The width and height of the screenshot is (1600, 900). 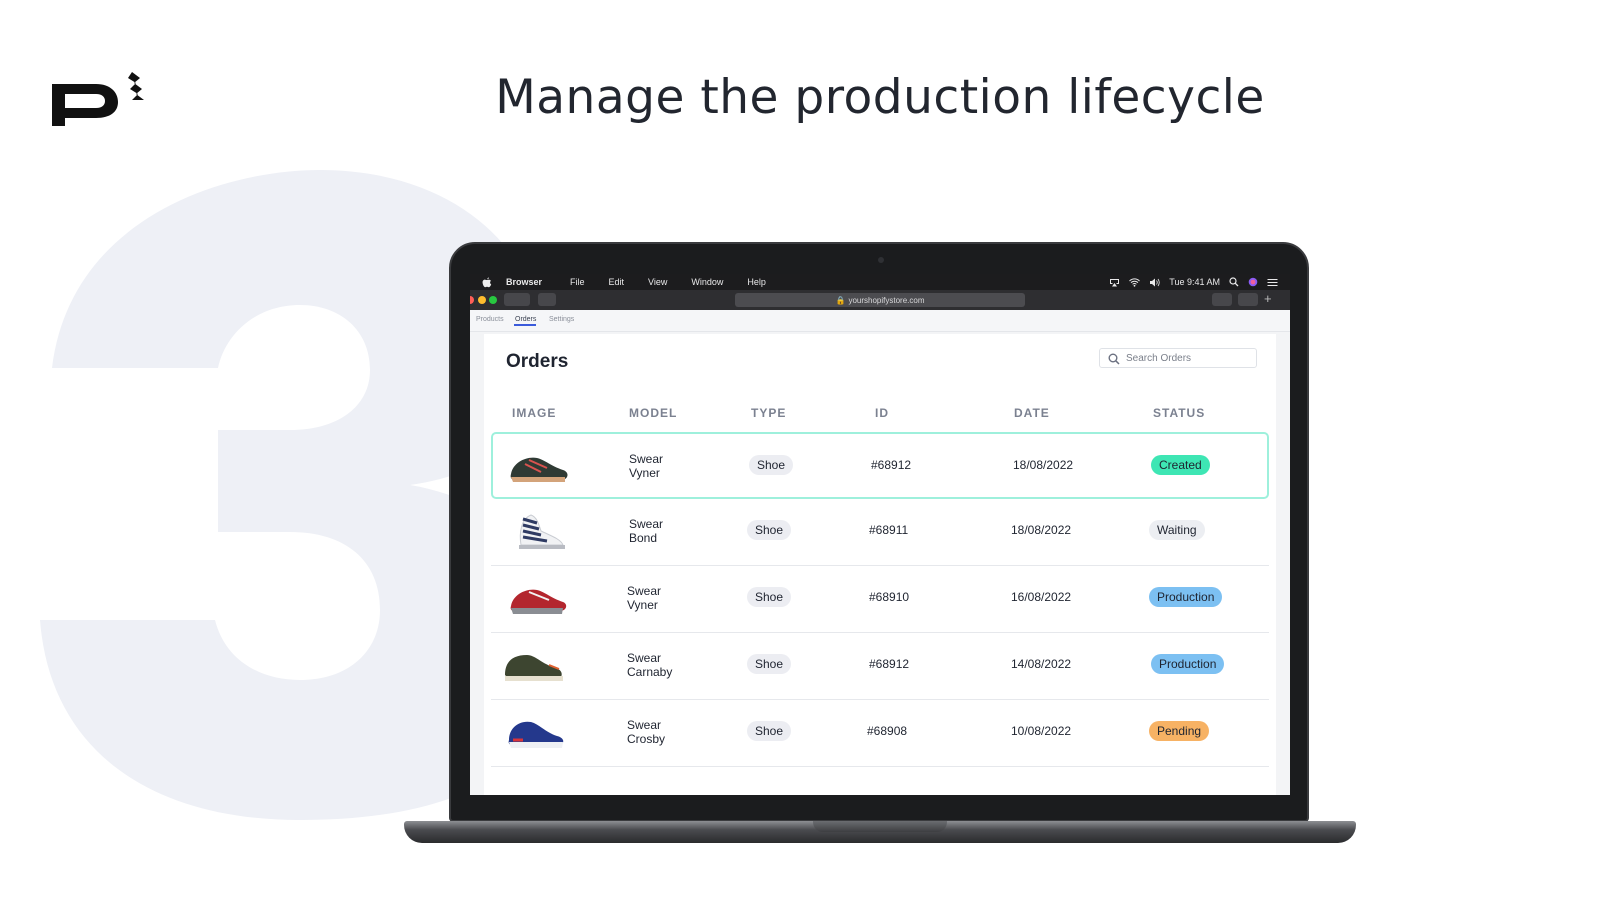 What do you see at coordinates (886, 300) in the screenshot?
I see `url-text: yourshopifystore.com` at bounding box center [886, 300].